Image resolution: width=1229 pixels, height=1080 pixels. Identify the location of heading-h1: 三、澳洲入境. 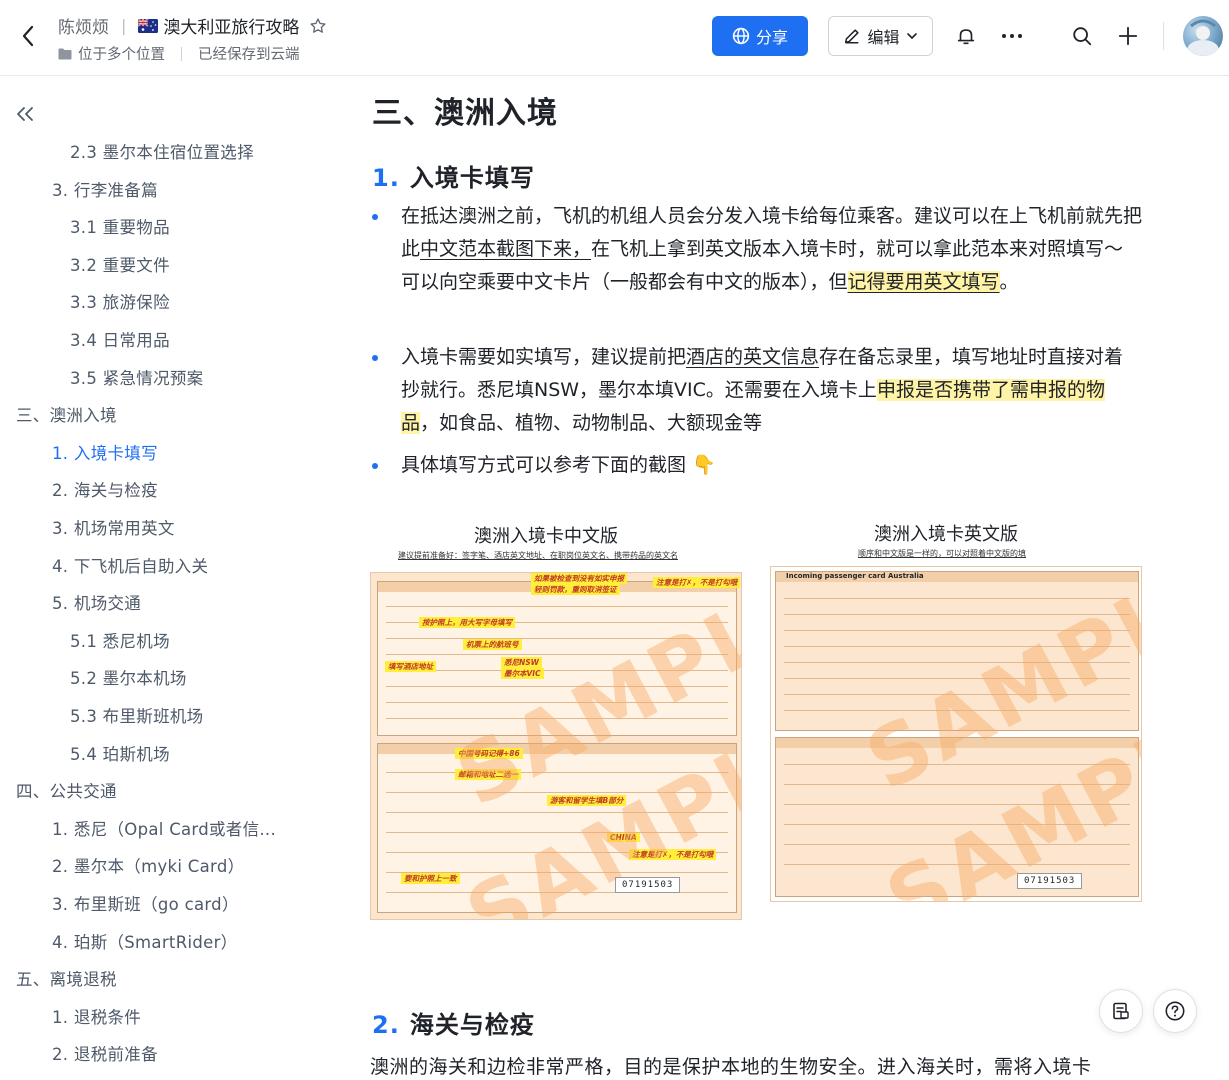
(465, 113).